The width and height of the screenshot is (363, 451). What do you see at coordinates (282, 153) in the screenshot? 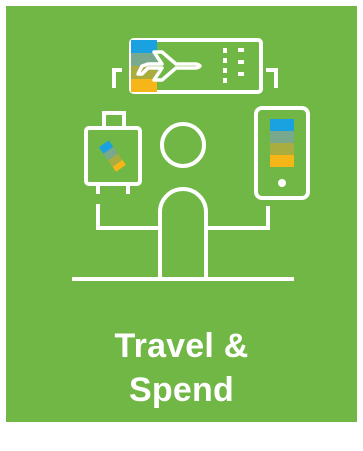
I see `phone-screen-bars` at bounding box center [282, 153].